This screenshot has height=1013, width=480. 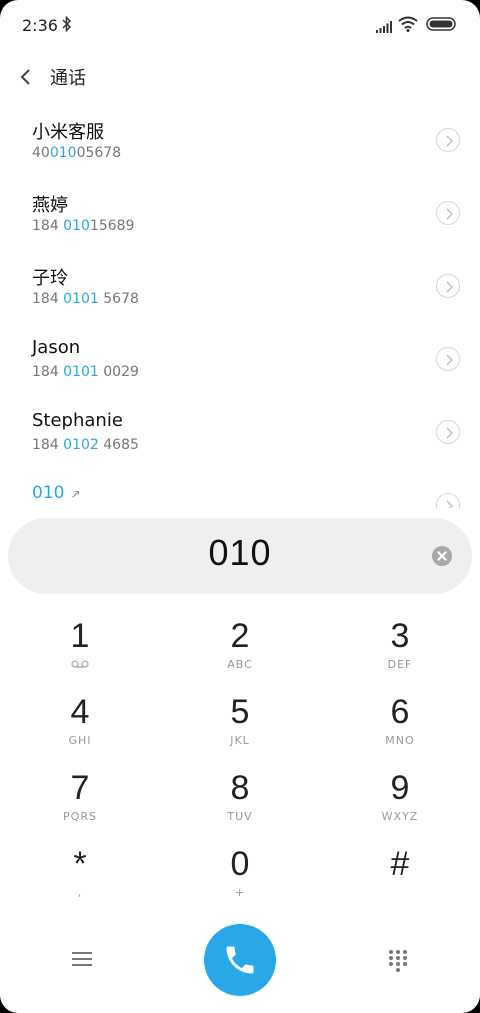 I want to click on voicemail-icon, so click(x=80, y=664).